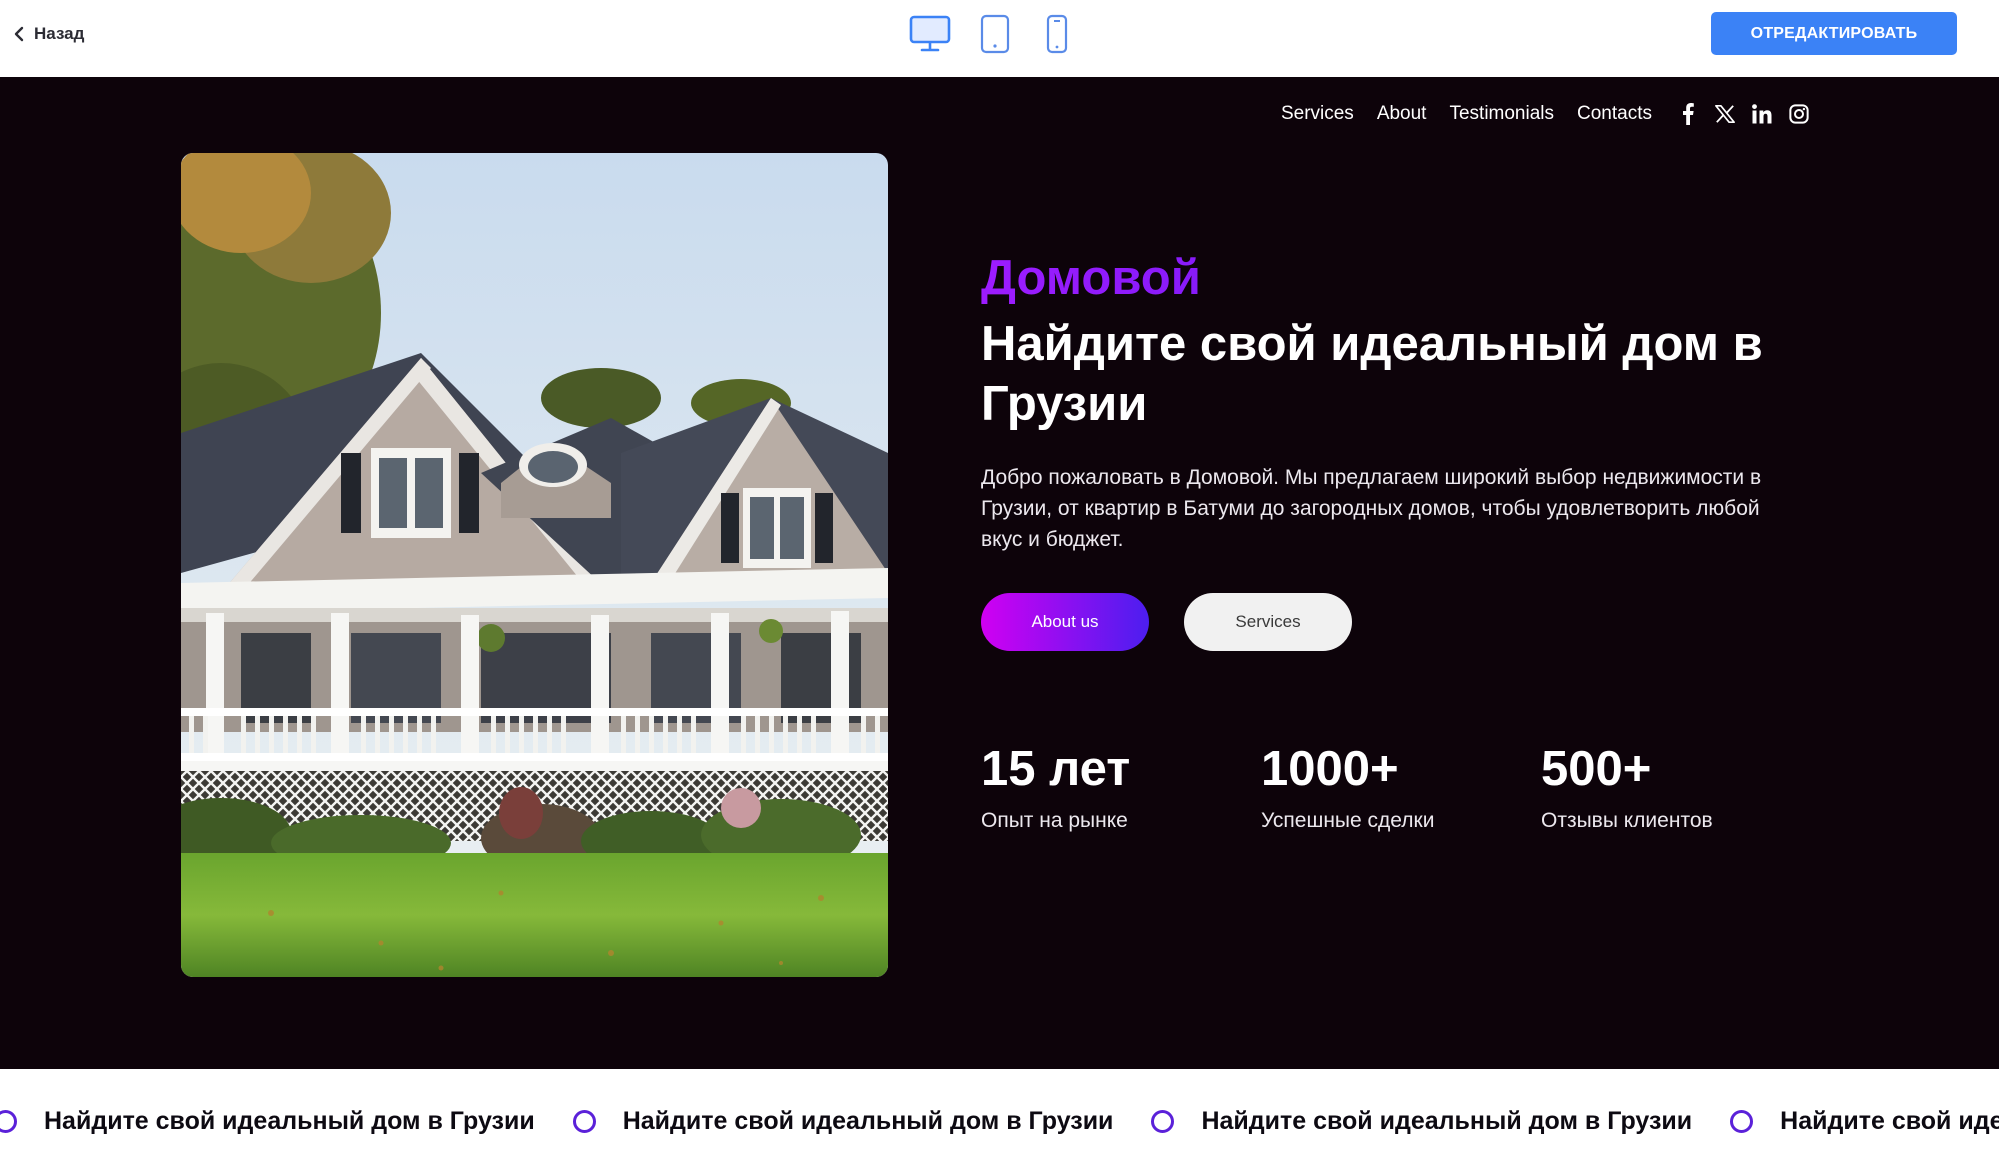  I want to click on services-button: Services, so click(1268, 622).